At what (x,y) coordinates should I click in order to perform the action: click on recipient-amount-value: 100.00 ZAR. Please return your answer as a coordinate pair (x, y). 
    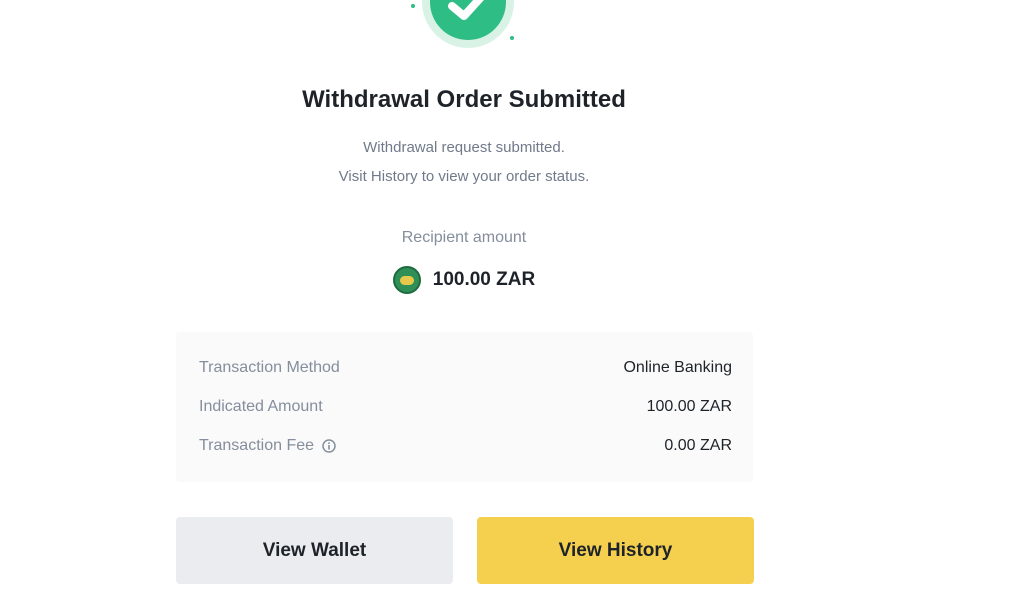
    Looking at the image, I should click on (484, 279).